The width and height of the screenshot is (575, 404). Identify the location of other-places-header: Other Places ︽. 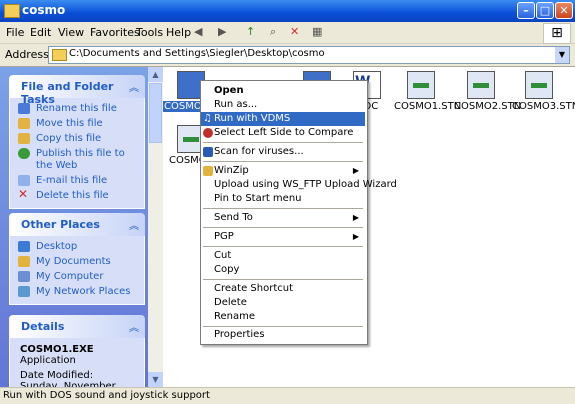
(77, 224).